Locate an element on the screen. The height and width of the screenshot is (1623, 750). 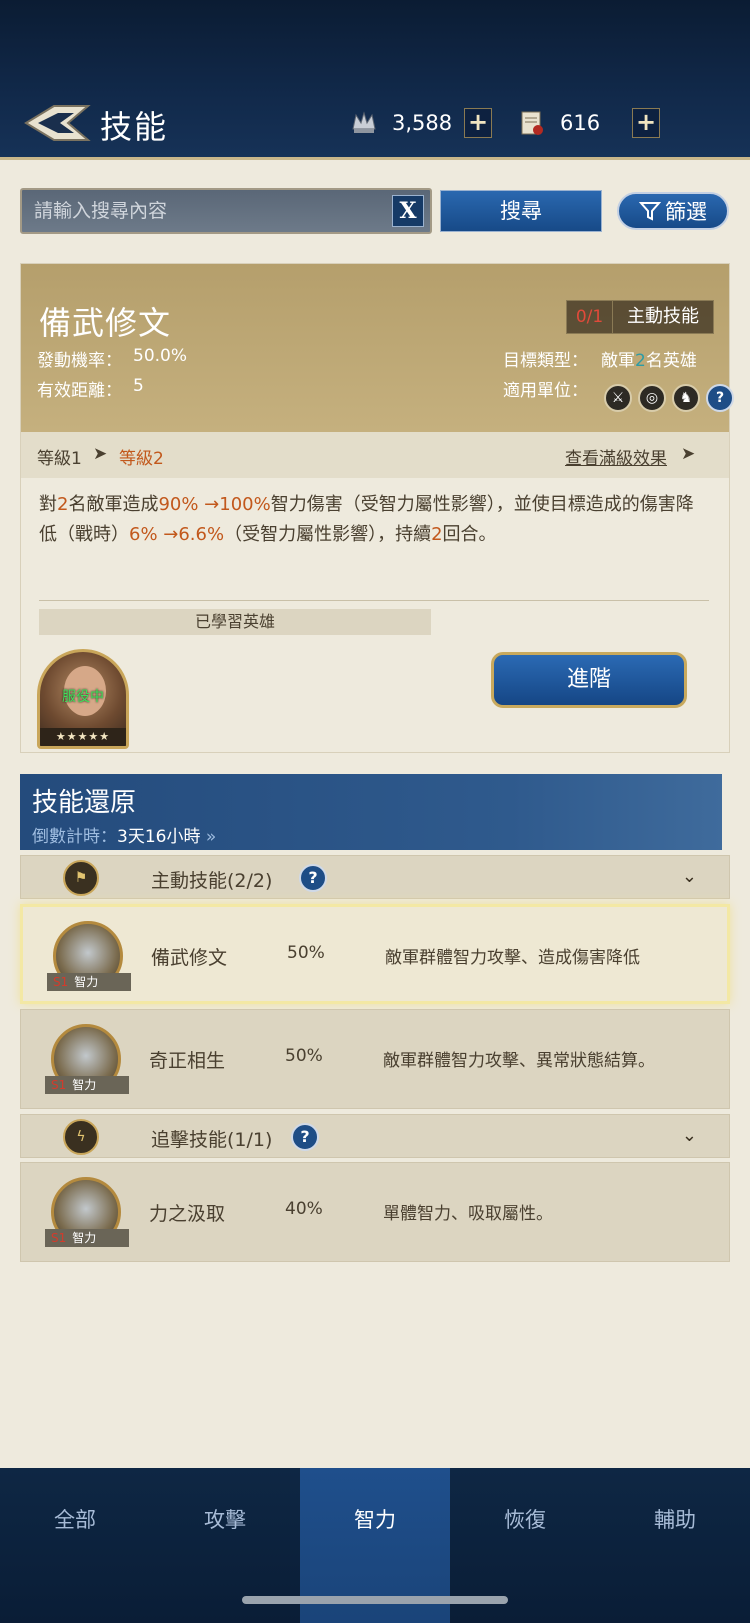
skill-name: 備武修文 is located at coordinates (105, 323).